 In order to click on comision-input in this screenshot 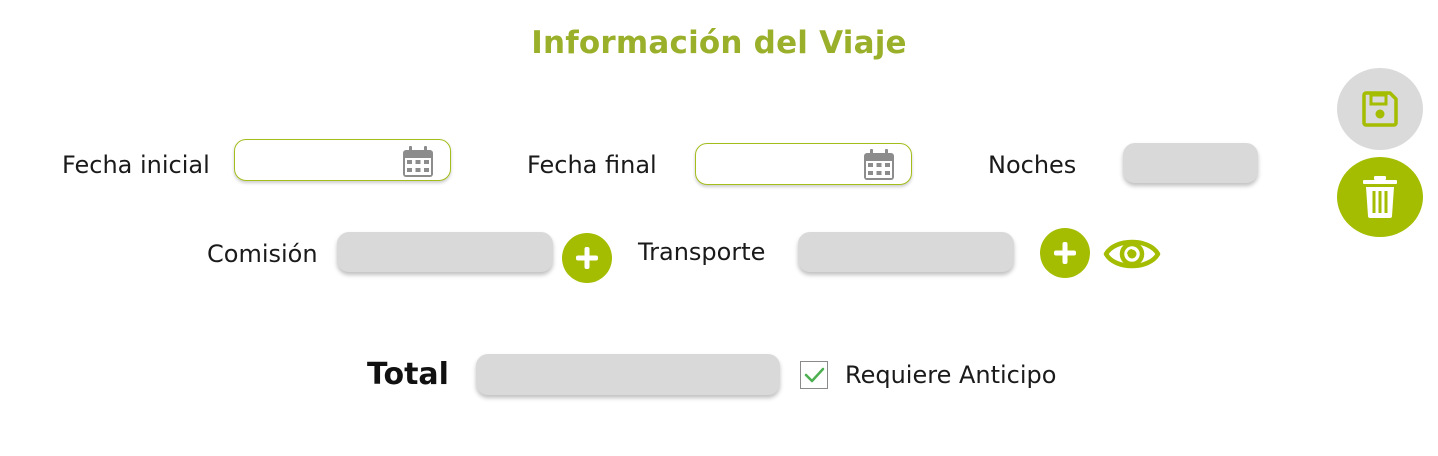, I will do `click(445, 252)`.